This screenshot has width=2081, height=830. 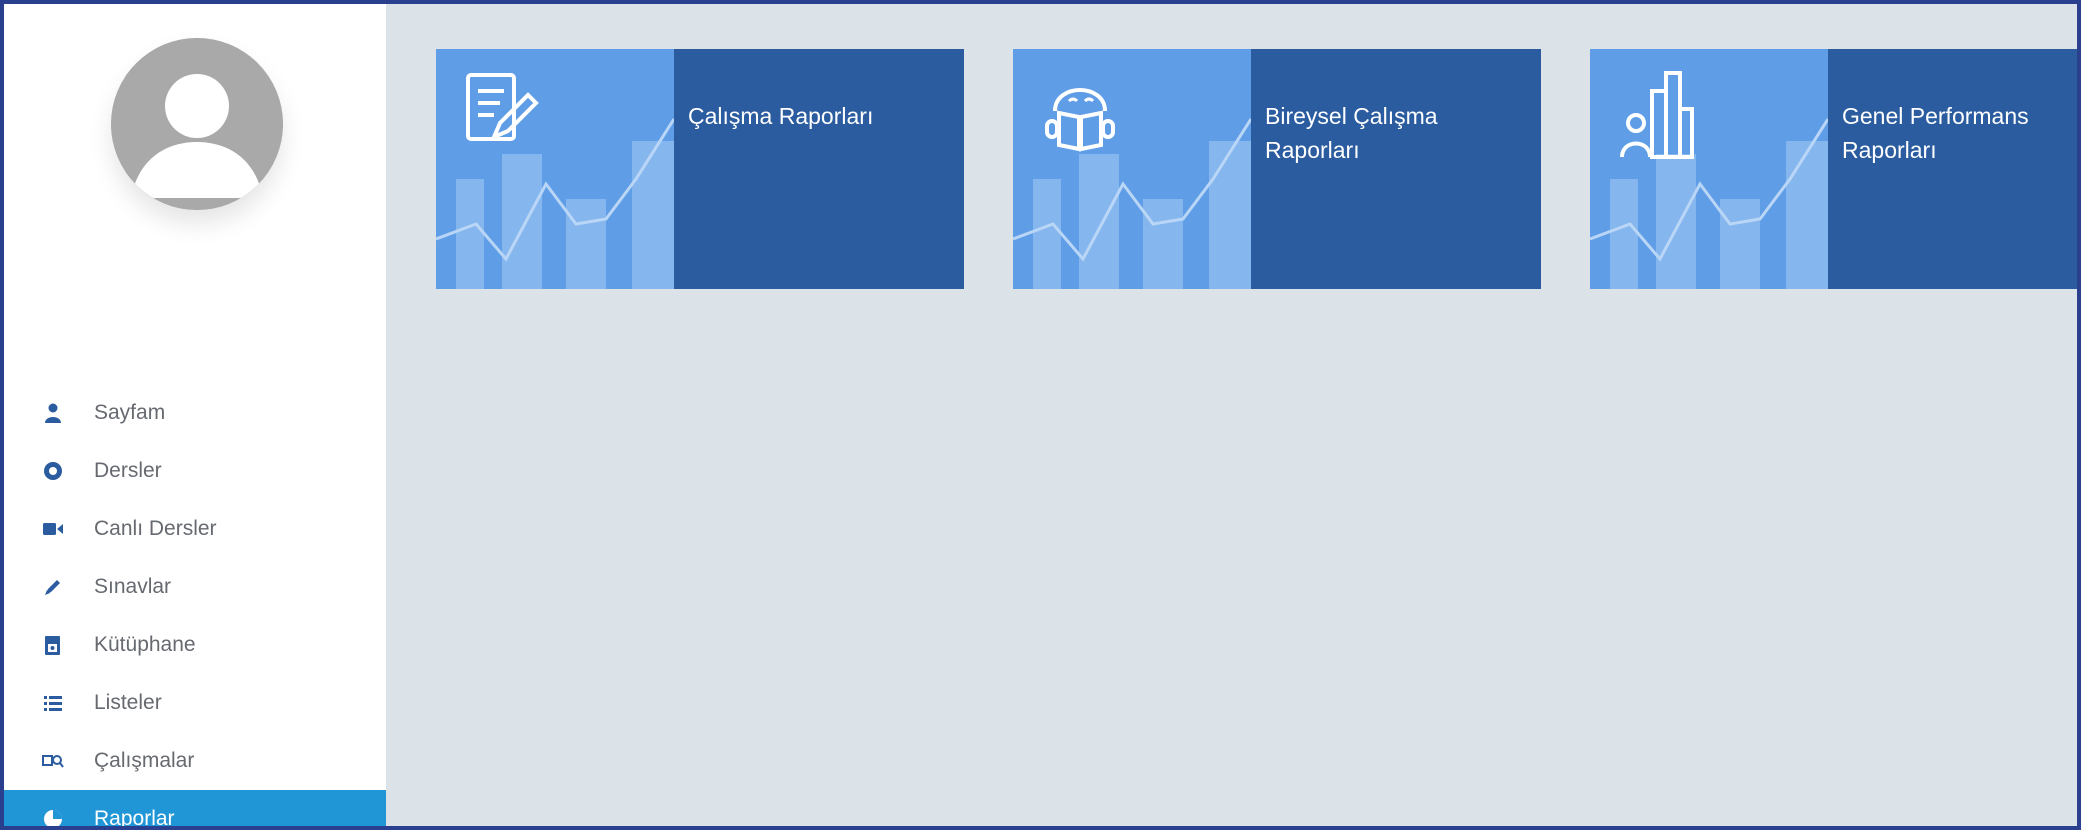 What do you see at coordinates (53, 817) in the screenshot?
I see `pie-chart-icon` at bounding box center [53, 817].